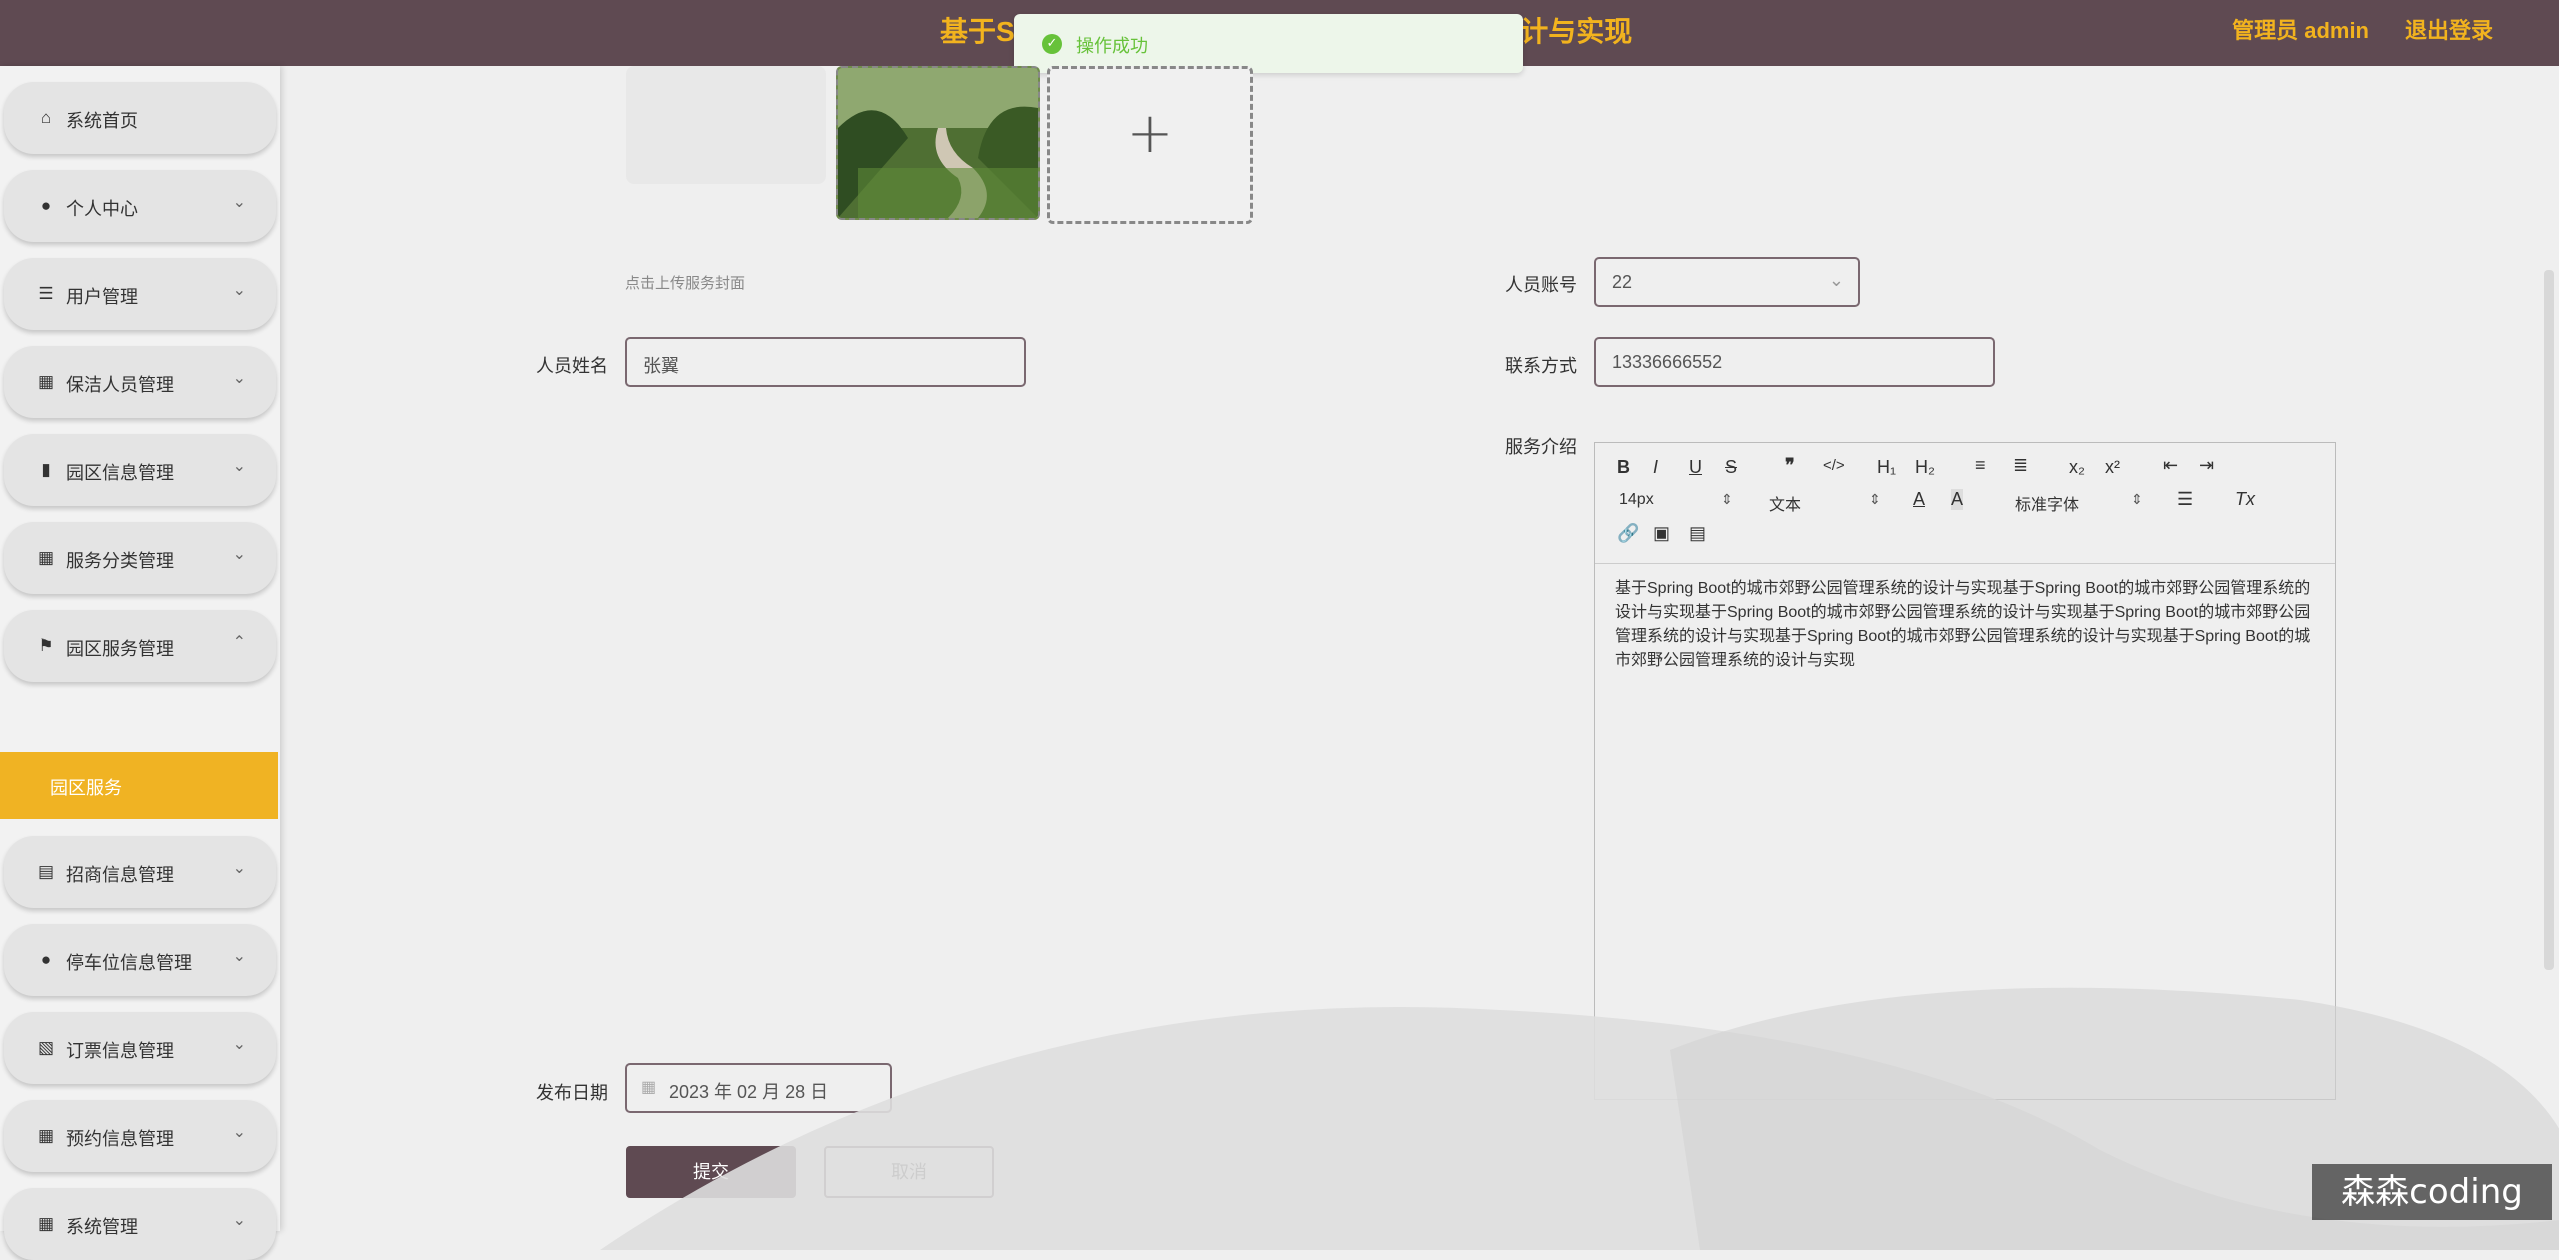  Describe the element at coordinates (649, 1087) in the screenshot. I see `calendar-icon: ▦` at that location.